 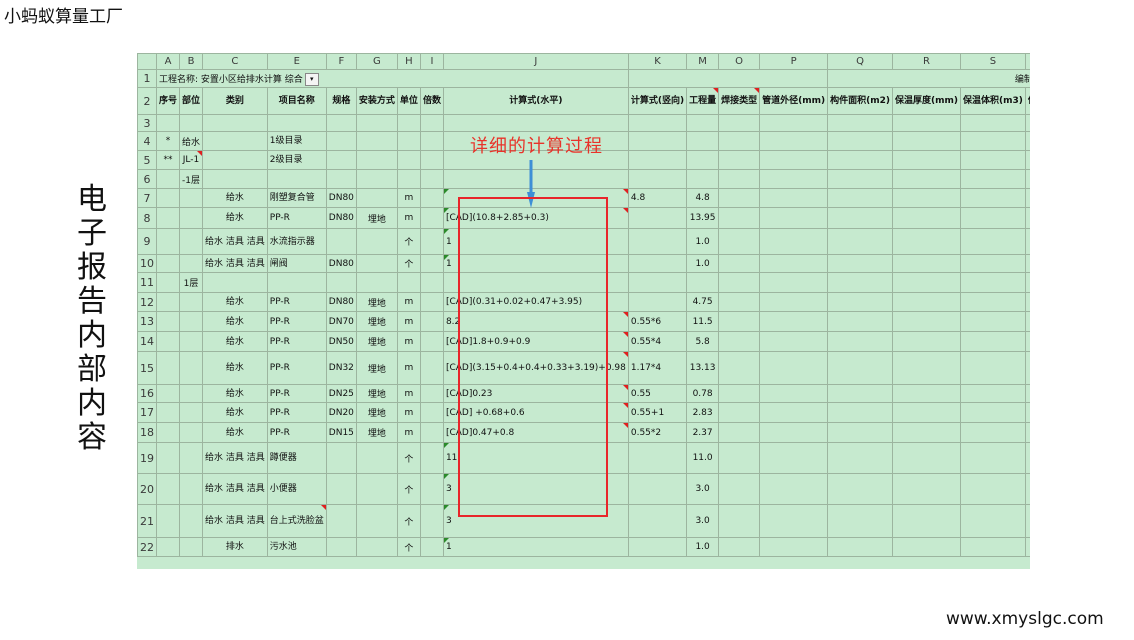 I want to click on calc-vertical-cell: 0.55*4, so click(x=657, y=341).